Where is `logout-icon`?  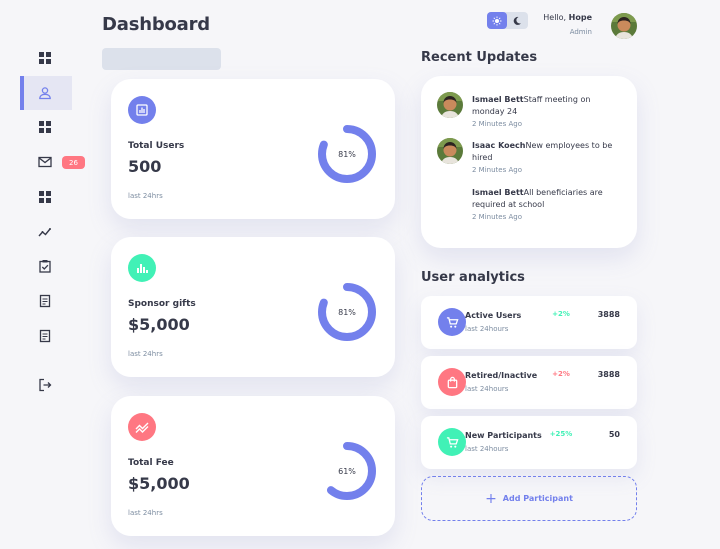 logout-icon is located at coordinates (45, 385).